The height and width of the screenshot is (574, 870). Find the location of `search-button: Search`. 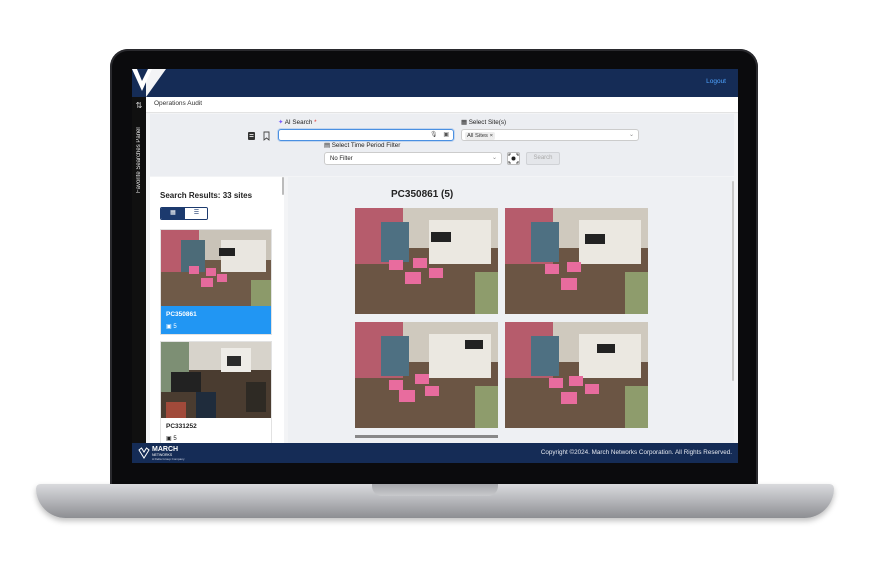

search-button: Search is located at coordinates (543, 158).